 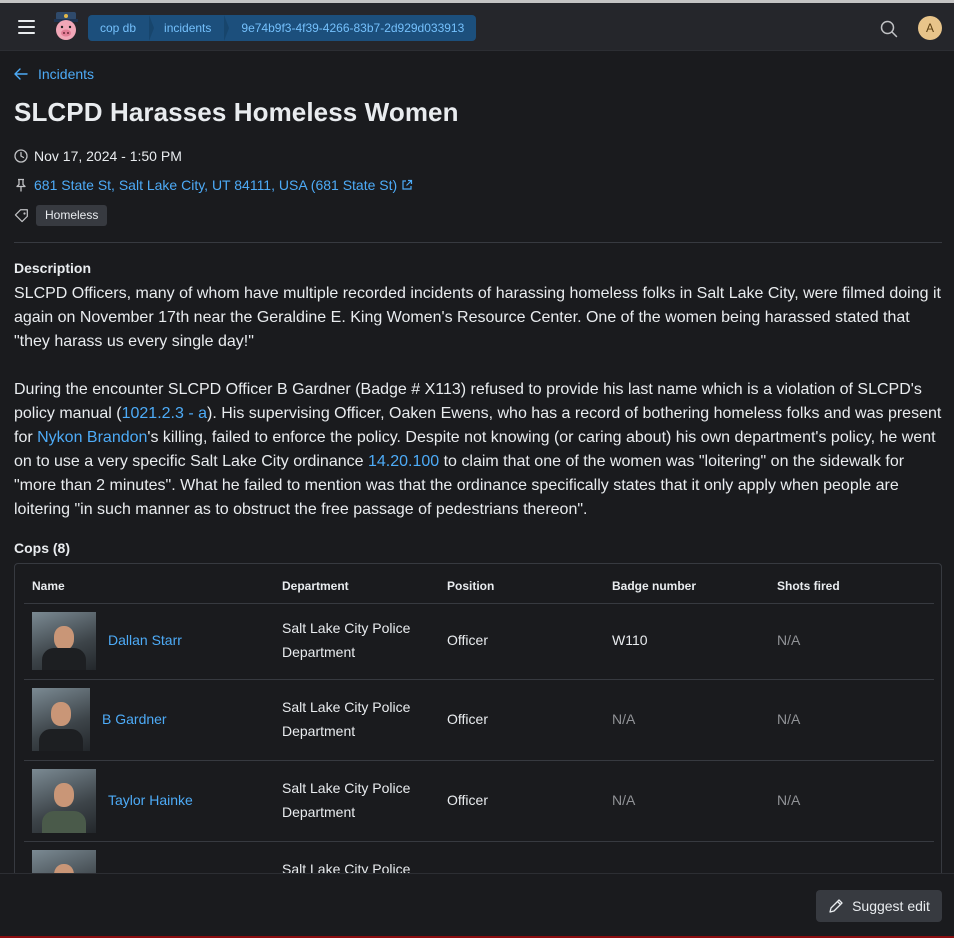 I want to click on policy-link: 1021.2.3 - a, so click(x=164, y=413).